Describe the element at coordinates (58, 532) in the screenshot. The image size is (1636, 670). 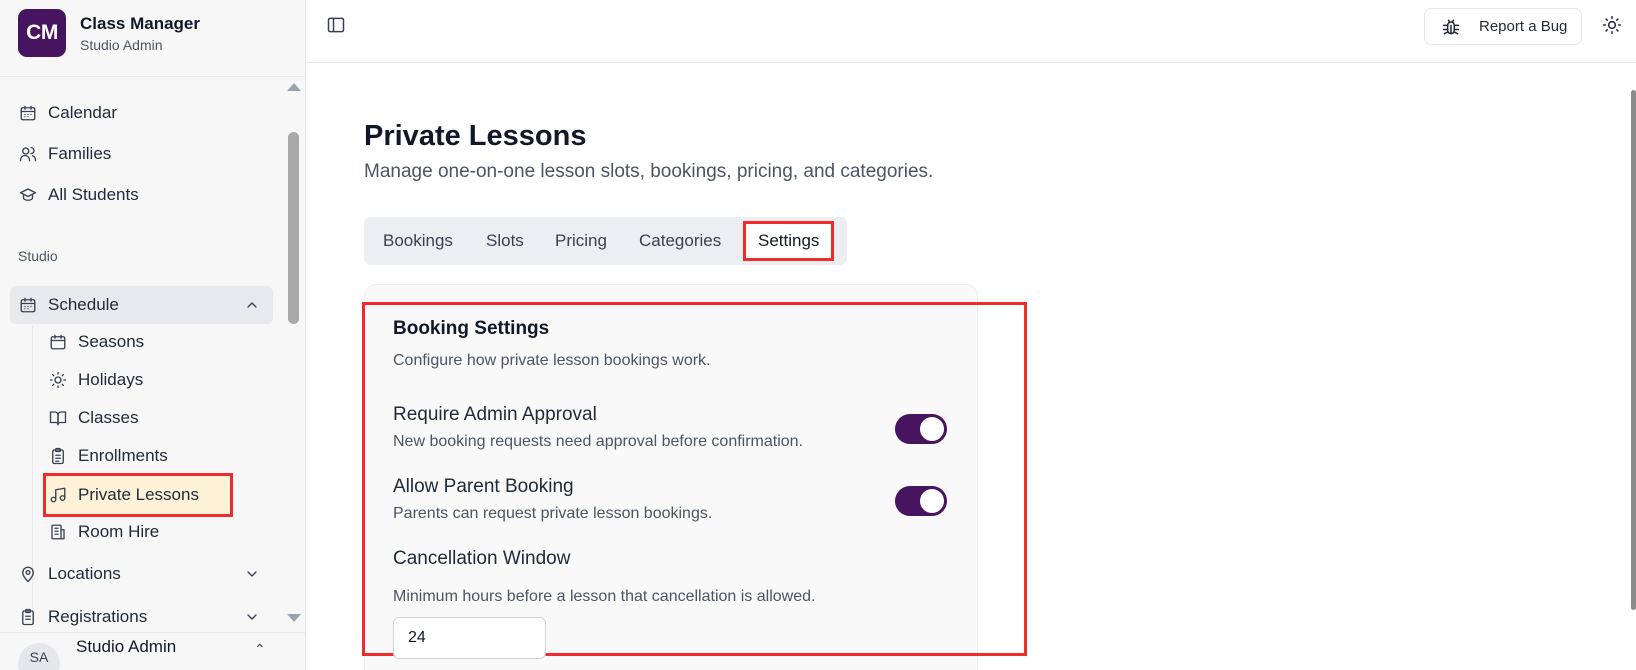
I see `building-icon` at that location.